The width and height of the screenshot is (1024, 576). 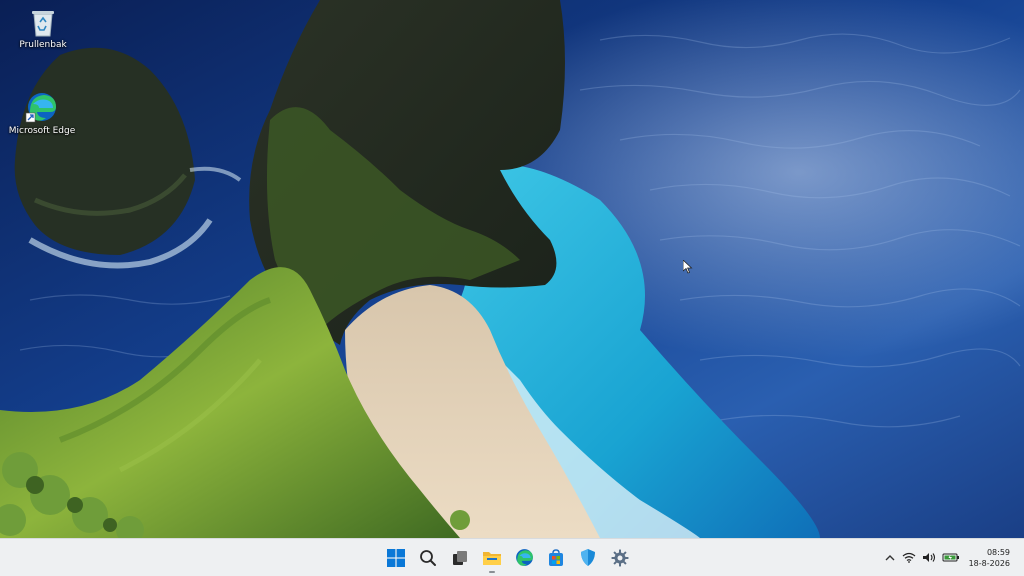 I want to click on volume-icon, so click(x=928, y=557).